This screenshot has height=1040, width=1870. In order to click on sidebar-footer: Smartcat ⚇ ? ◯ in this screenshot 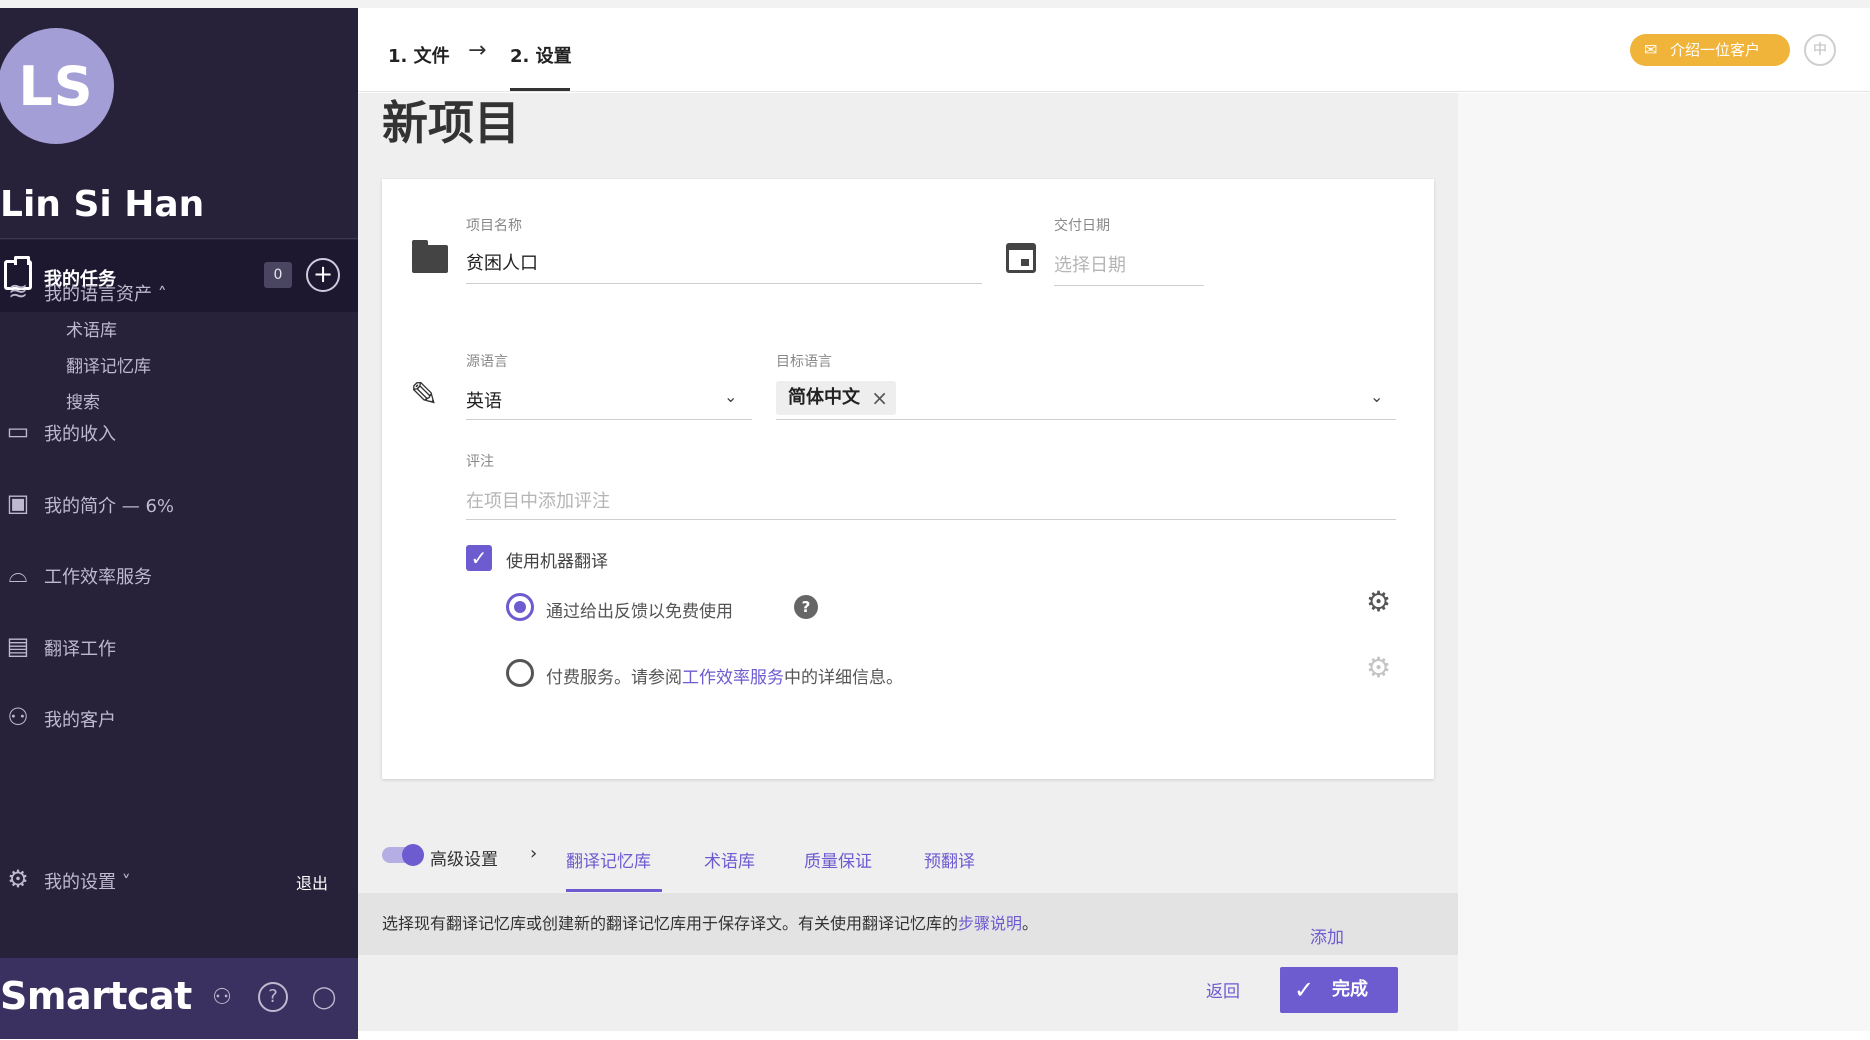, I will do `click(179, 998)`.